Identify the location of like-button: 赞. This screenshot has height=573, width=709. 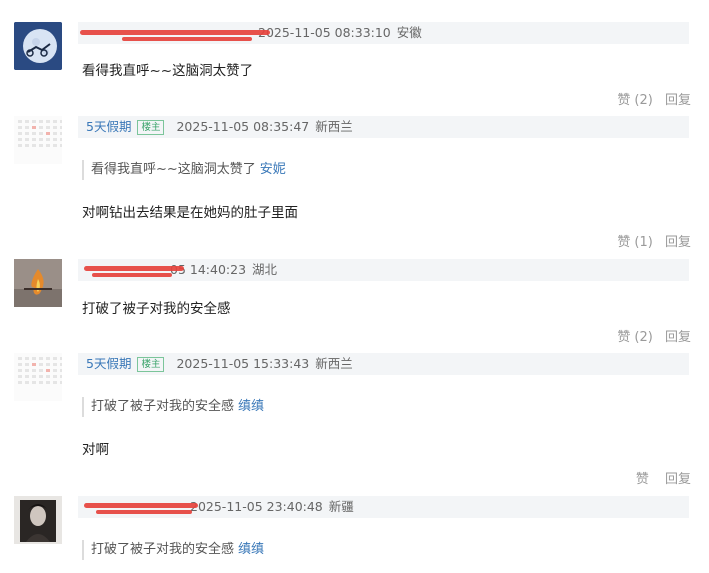
(644, 479).